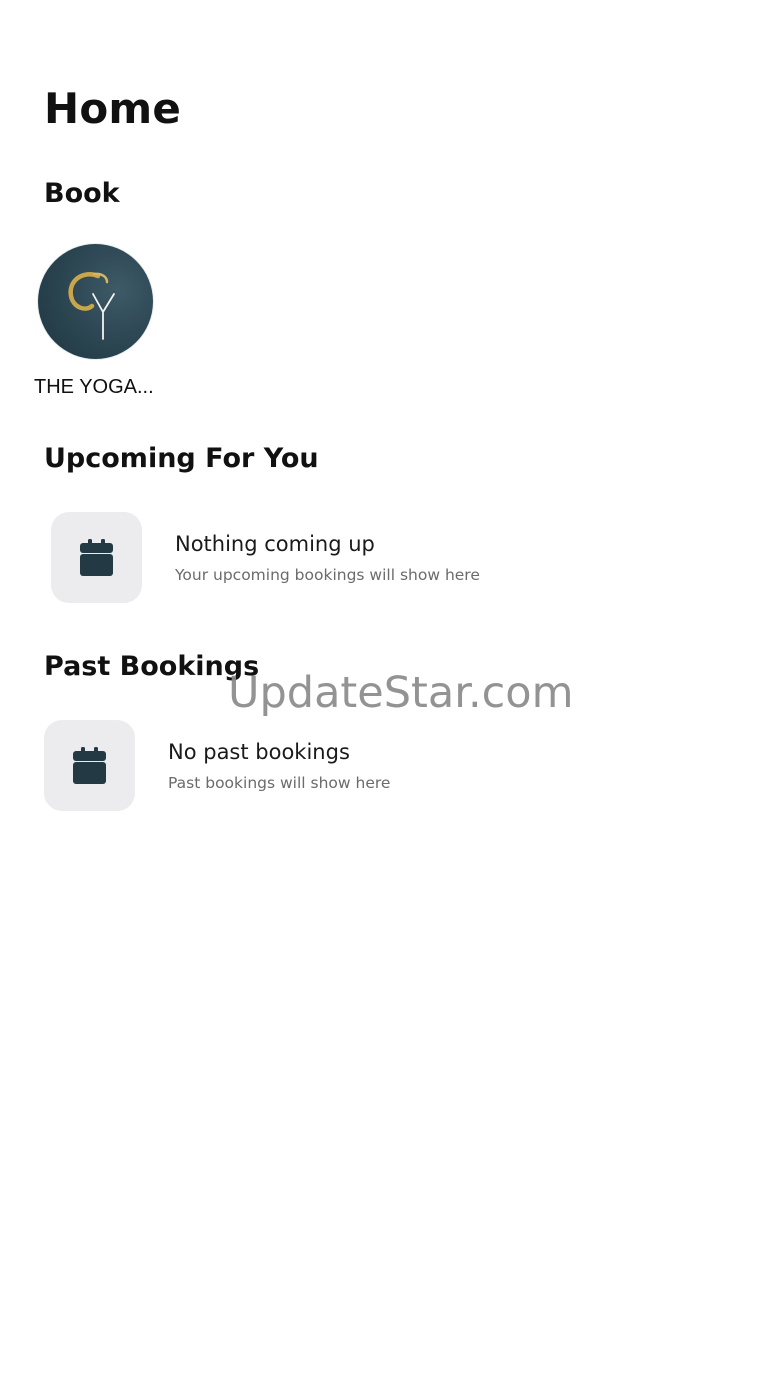 Image resolution: width=780 pixels, height=1387 pixels. I want to click on book-section-title: Book, so click(82, 193).